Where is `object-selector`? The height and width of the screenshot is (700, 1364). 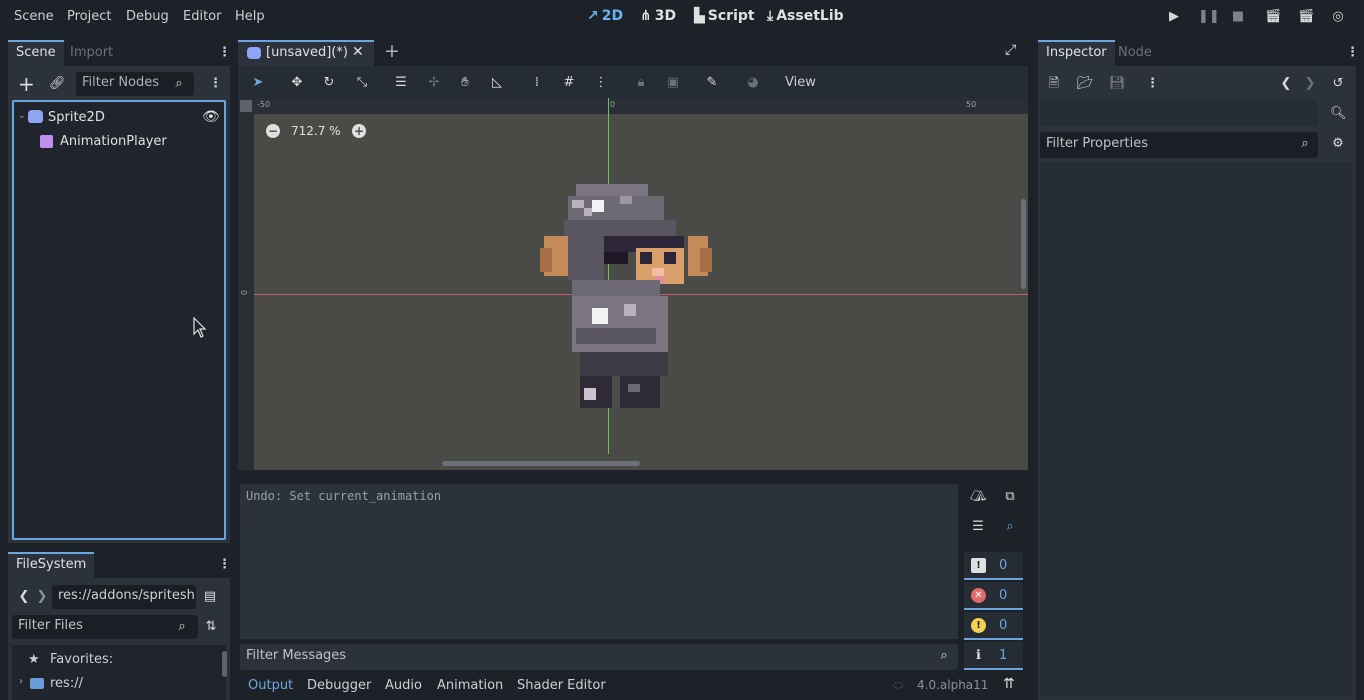 object-selector is located at coordinates (1179, 113).